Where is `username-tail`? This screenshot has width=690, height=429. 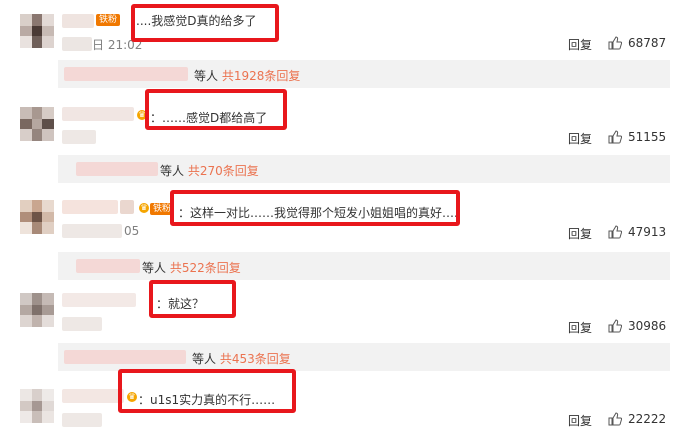
username-tail is located at coordinates (127, 207).